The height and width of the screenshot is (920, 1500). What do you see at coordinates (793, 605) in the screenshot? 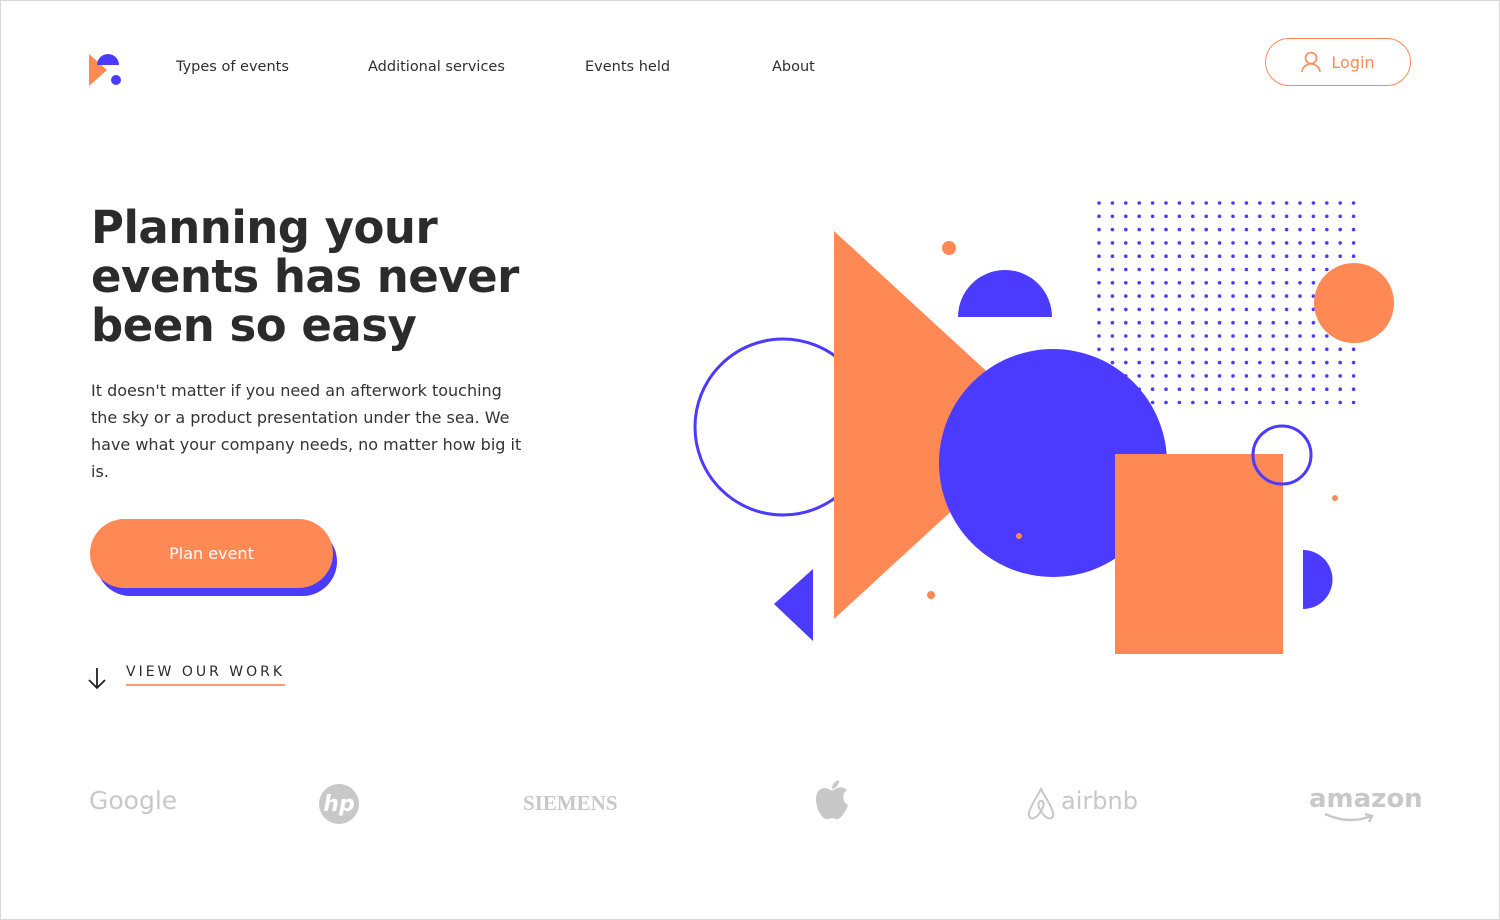
I see `blue-small-triangle` at bounding box center [793, 605].